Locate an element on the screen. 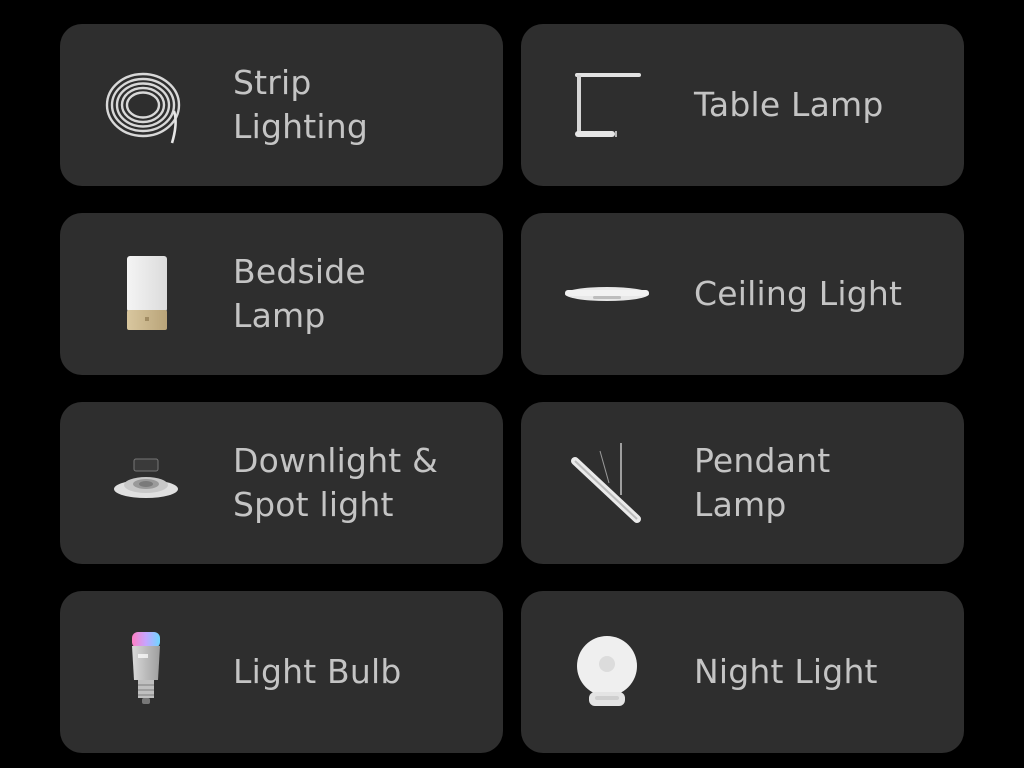 This screenshot has height=768, width=1024. category-card-strip-lighting: Strip Lighting is located at coordinates (281, 105).